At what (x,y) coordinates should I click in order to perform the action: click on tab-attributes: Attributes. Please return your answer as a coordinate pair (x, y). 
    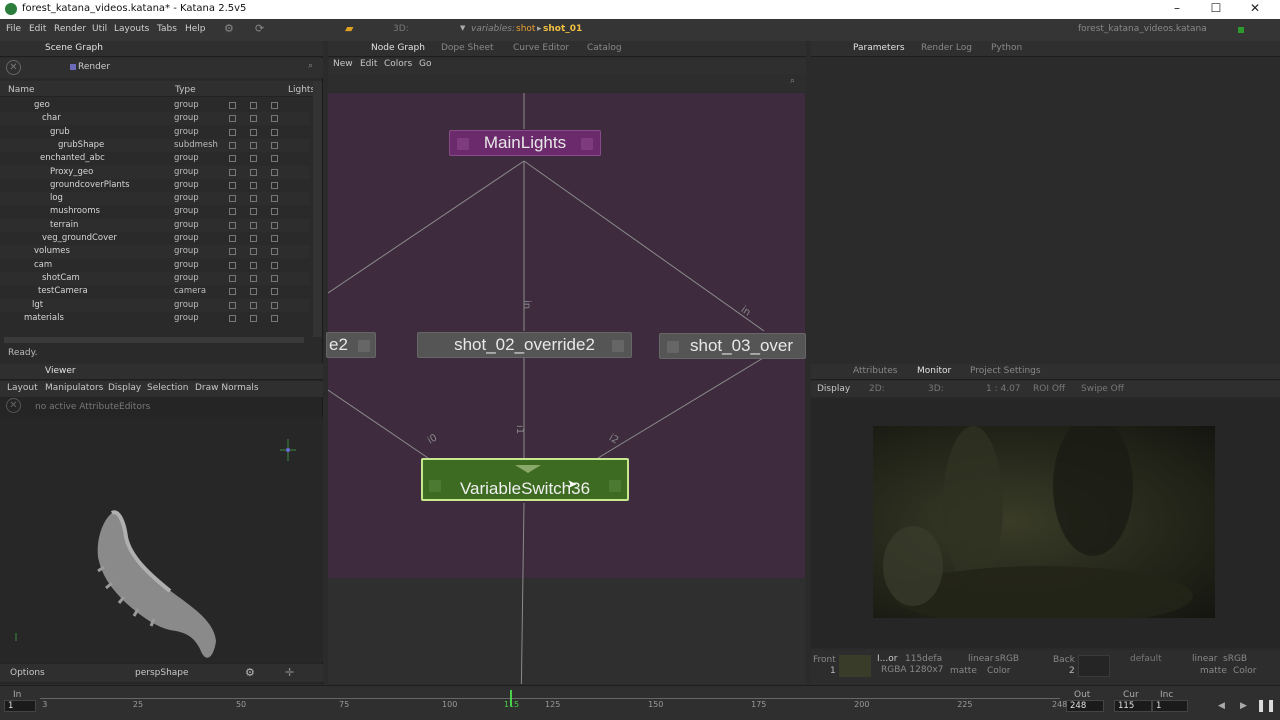
    Looking at the image, I should click on (875, 371).